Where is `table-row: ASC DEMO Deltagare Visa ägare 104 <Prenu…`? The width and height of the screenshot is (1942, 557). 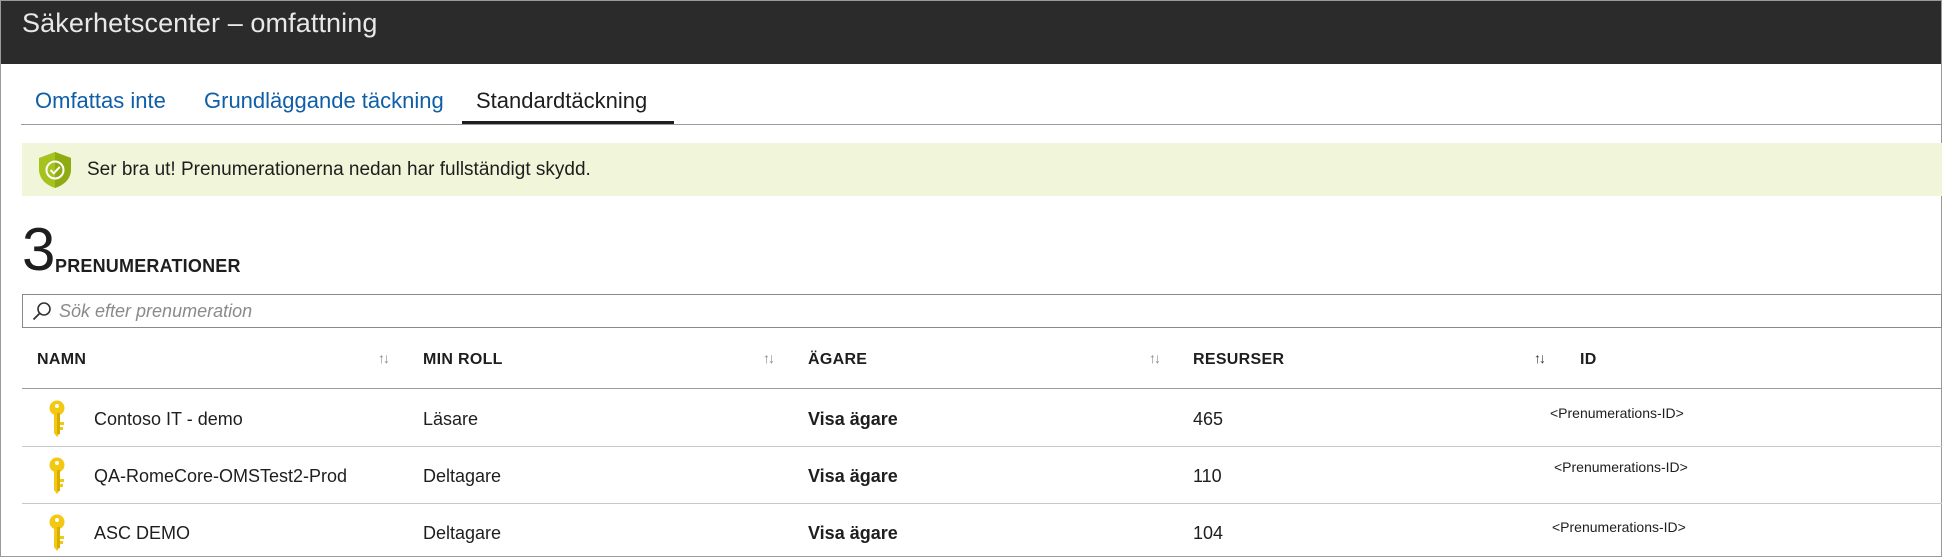
table-row: ASC DEMO Deltagare Visa ägare 104 <Prenu… is located at coordinates (982, 530).